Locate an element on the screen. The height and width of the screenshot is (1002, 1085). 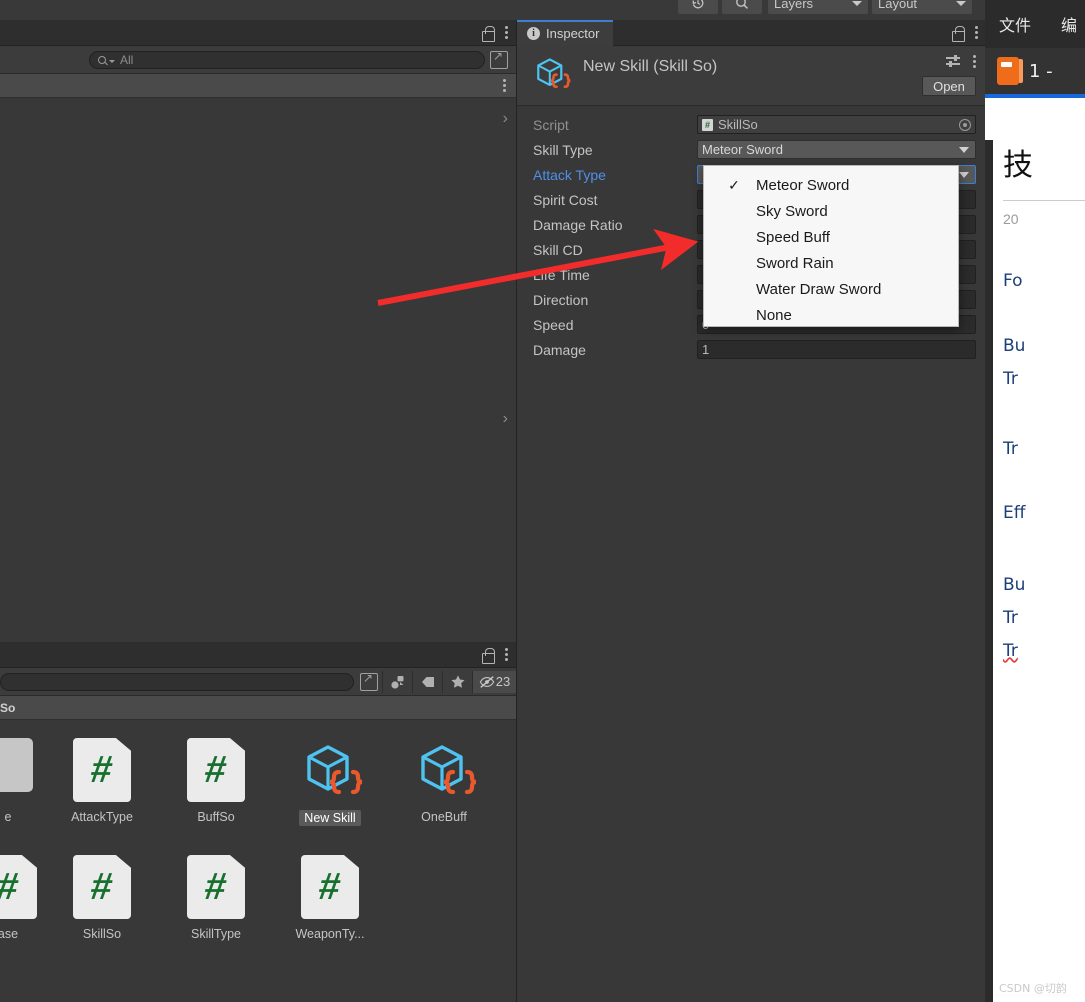
asset-thumbnail: # is located at coordinates (330, 888).